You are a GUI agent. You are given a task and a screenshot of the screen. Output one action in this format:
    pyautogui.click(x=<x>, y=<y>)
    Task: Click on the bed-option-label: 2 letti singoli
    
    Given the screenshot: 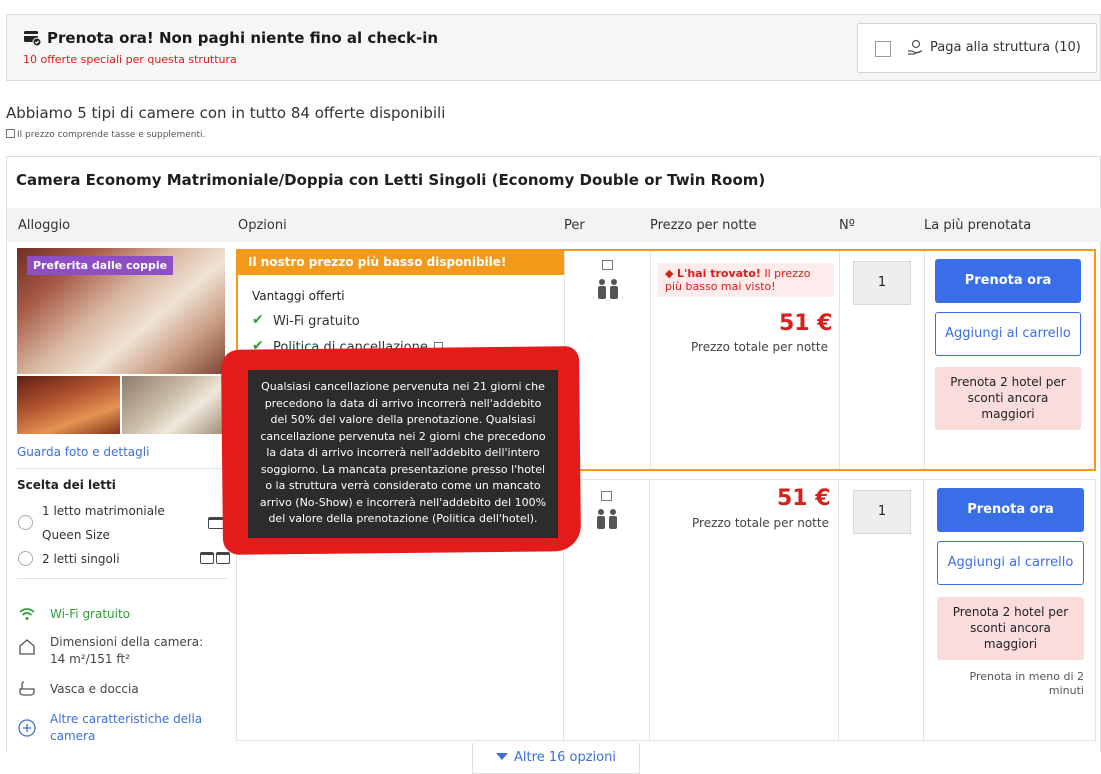 What is the action you would take?
    pyautogui.click(x=81, y=559)
    